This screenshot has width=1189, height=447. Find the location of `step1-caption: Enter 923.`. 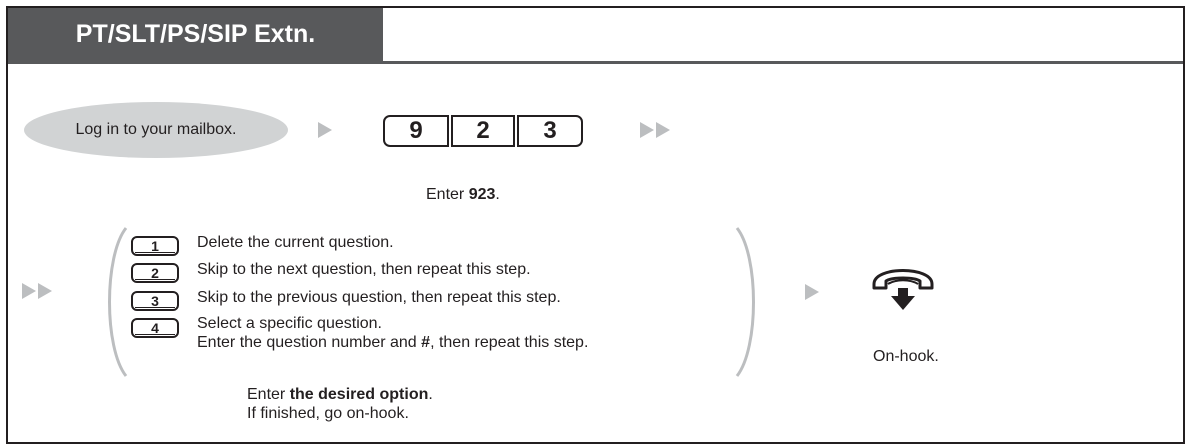

step1-caption: Enter 923. is located at coordinates (463, 194).